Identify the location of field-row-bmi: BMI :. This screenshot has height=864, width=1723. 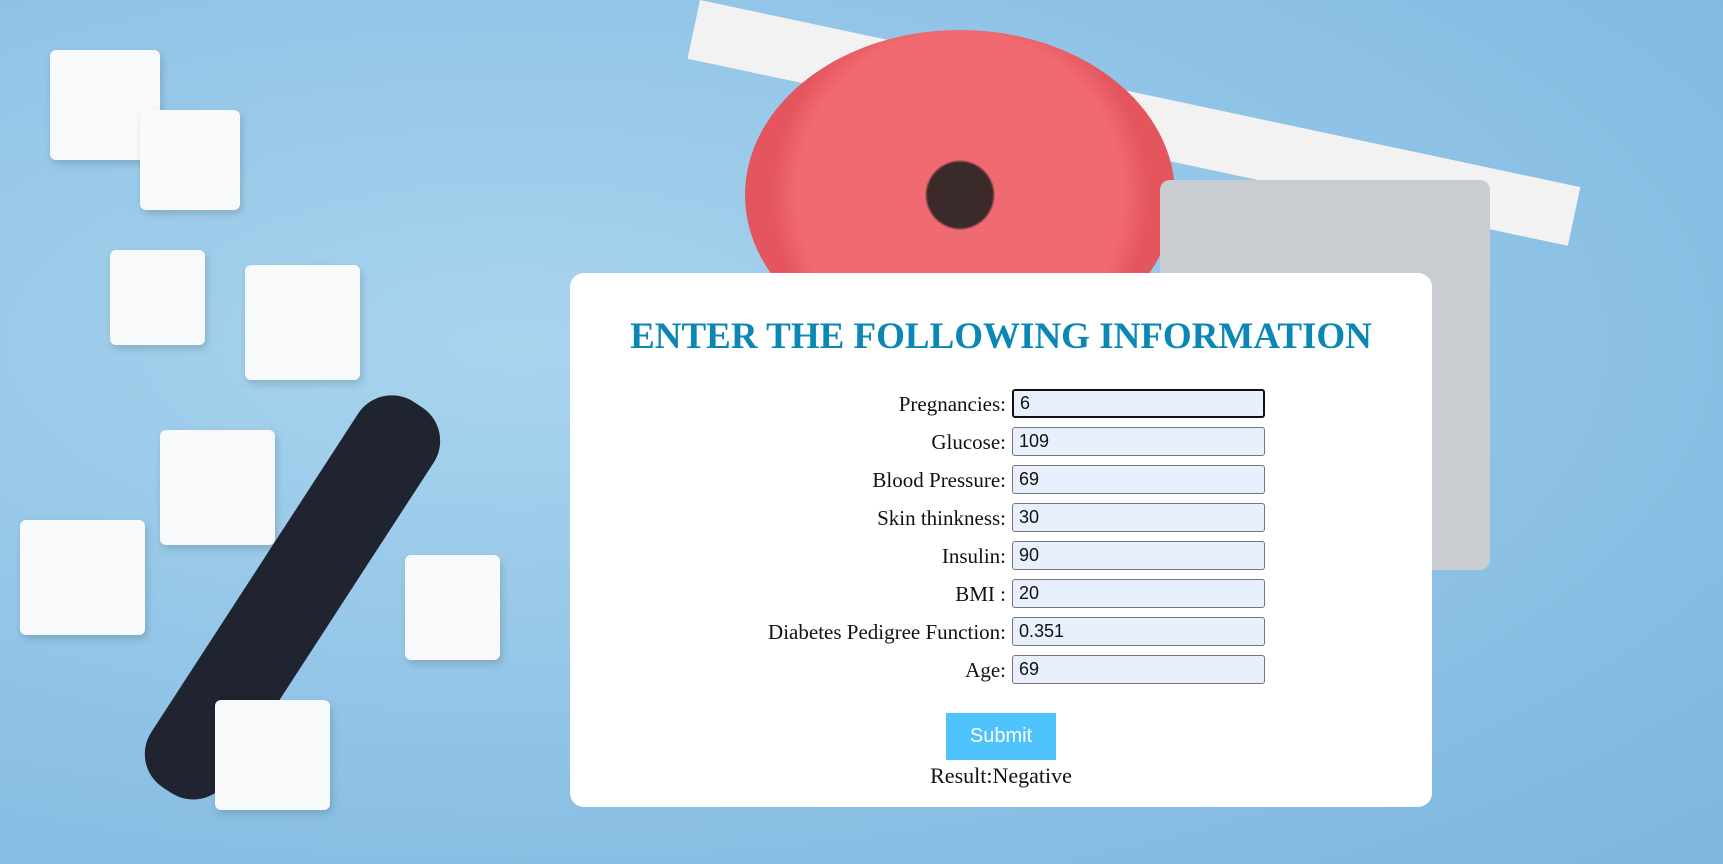
(1001, 594).